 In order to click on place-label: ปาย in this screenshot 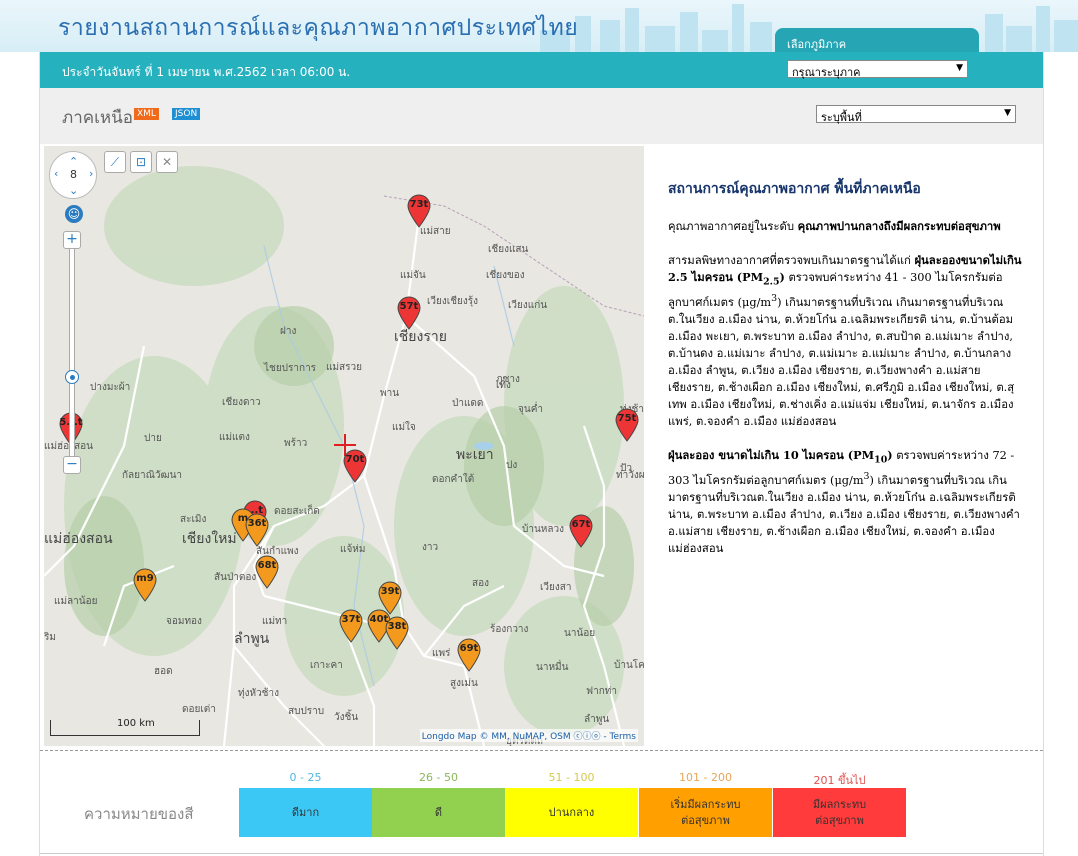, I will do `click(153, 438)`.